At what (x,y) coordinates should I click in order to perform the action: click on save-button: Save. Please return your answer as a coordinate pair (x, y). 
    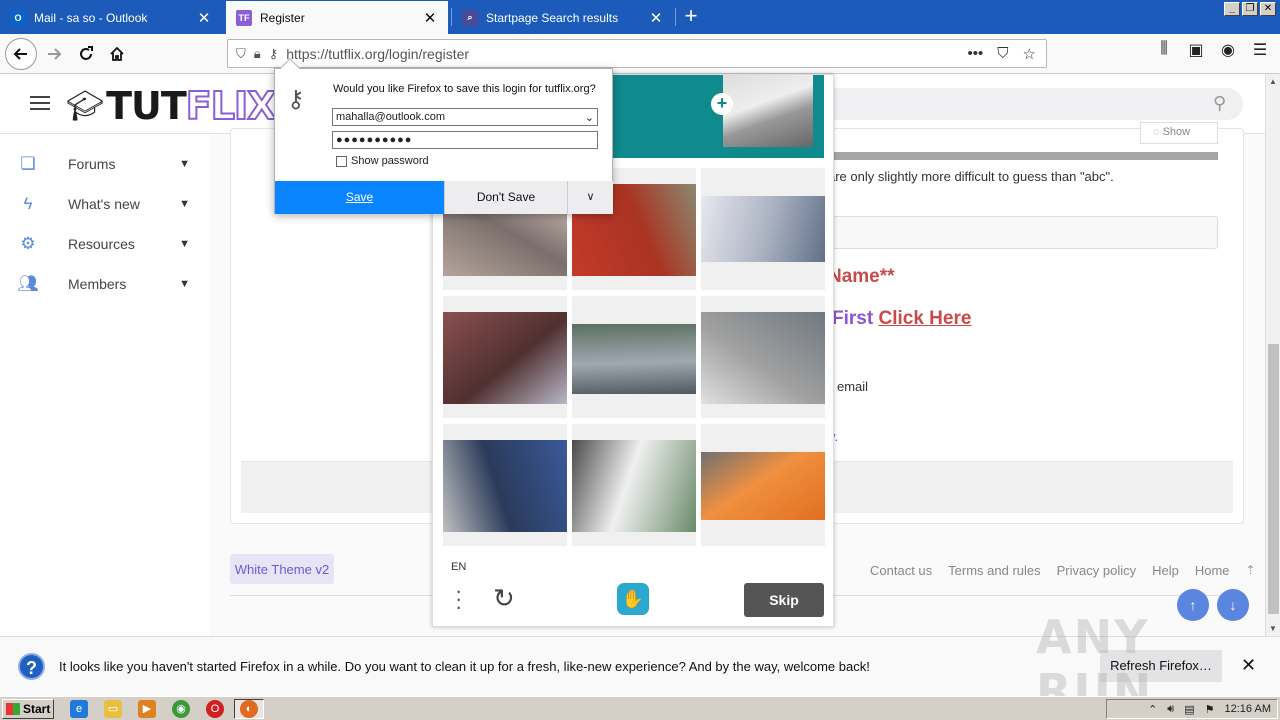
    Looking at the image, I should click on (359, 197).